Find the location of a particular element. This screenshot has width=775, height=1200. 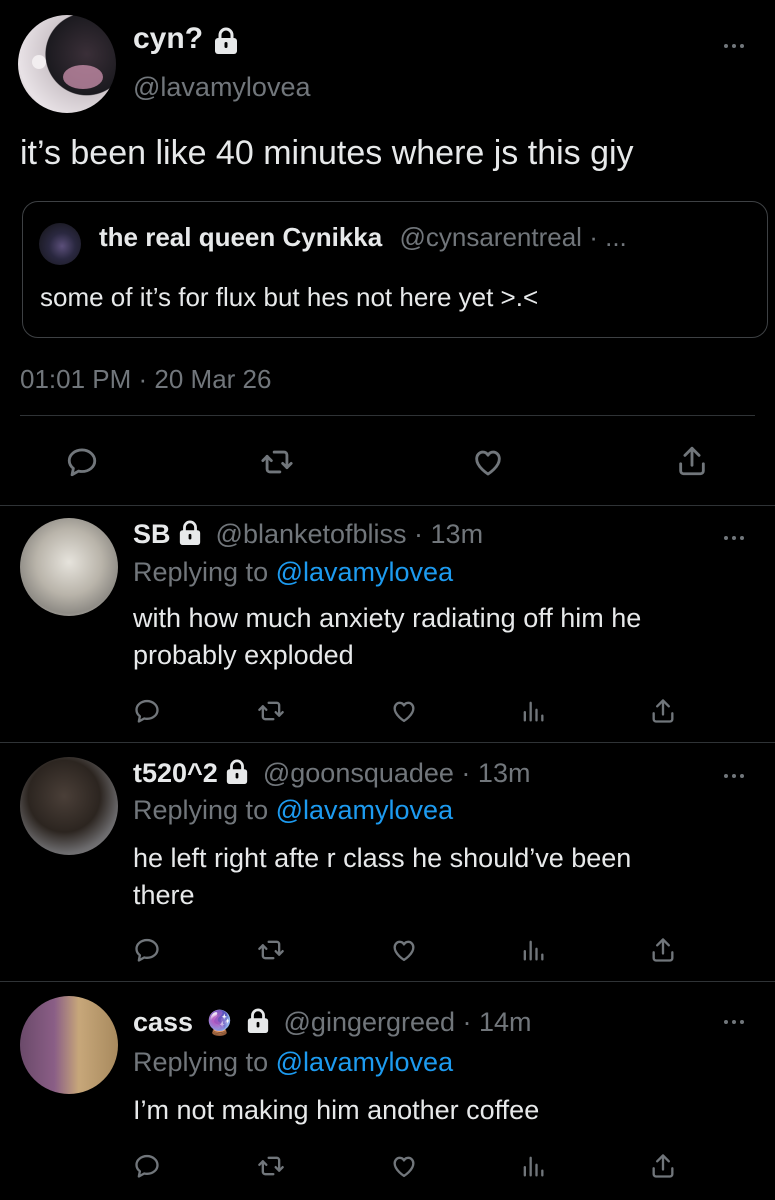

reply-text-line: probably exploded is located at coordinates (243, 655).